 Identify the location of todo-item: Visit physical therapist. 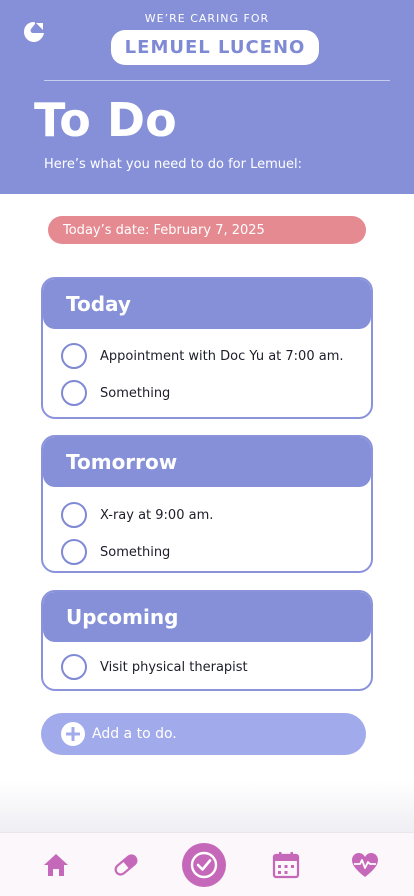
(207, 667).